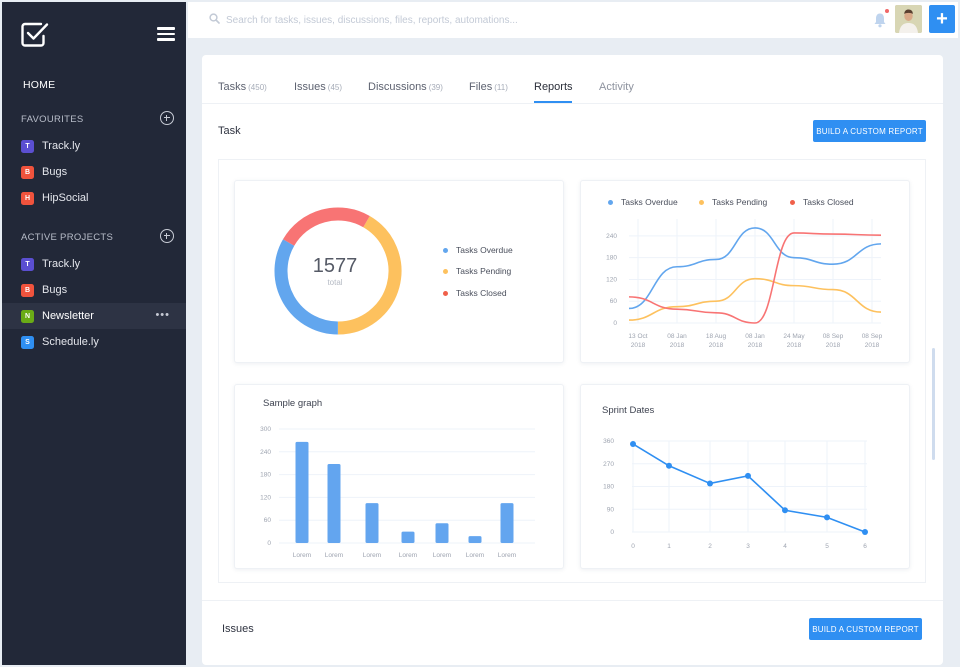 This screenshot has width=960, height=667. I want to click on sprint-line-chart: 0 90 180 270 360 0 1 2 3 4 5 6, so click(735, 494).